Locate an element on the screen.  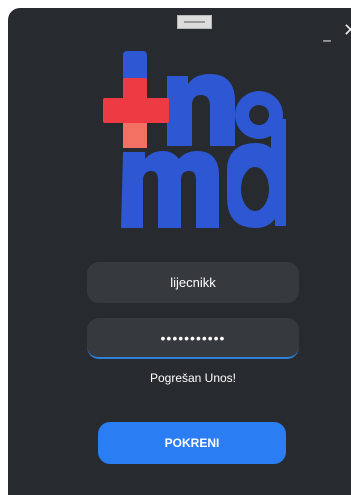
minimize-button: _ is located at coordinates (327, 34).